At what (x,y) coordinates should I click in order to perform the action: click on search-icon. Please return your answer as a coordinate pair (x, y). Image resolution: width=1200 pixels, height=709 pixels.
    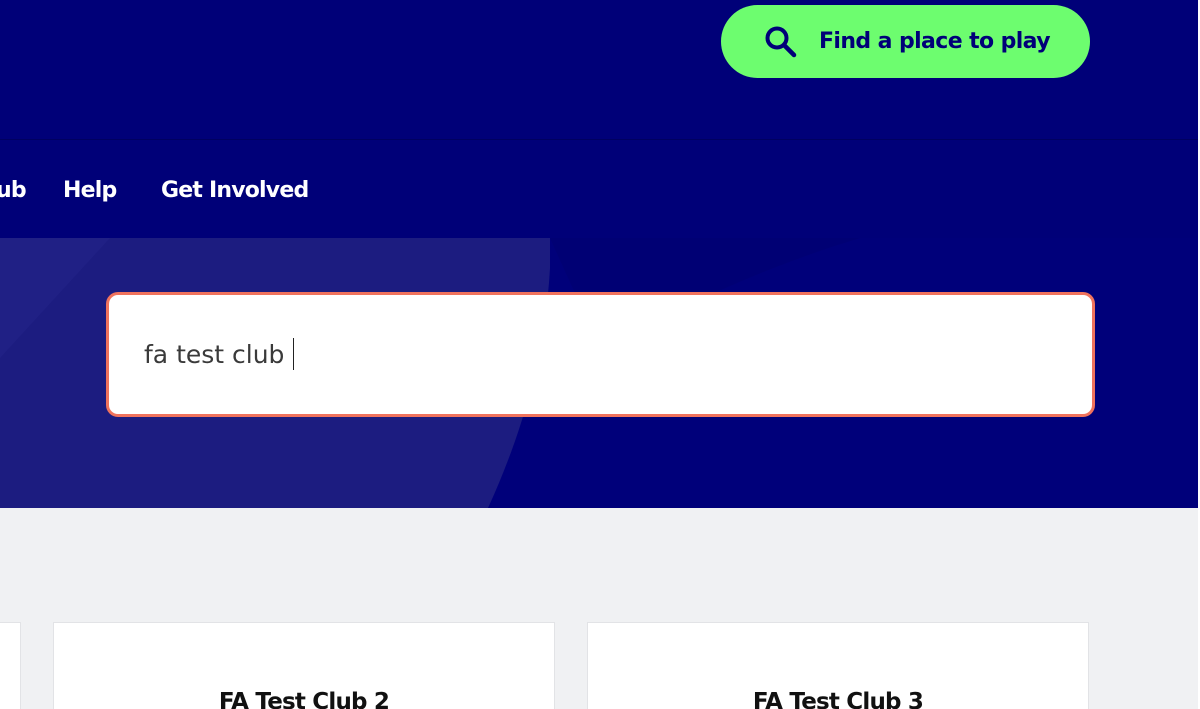
    Looking at the image, I should click on (781, 42).